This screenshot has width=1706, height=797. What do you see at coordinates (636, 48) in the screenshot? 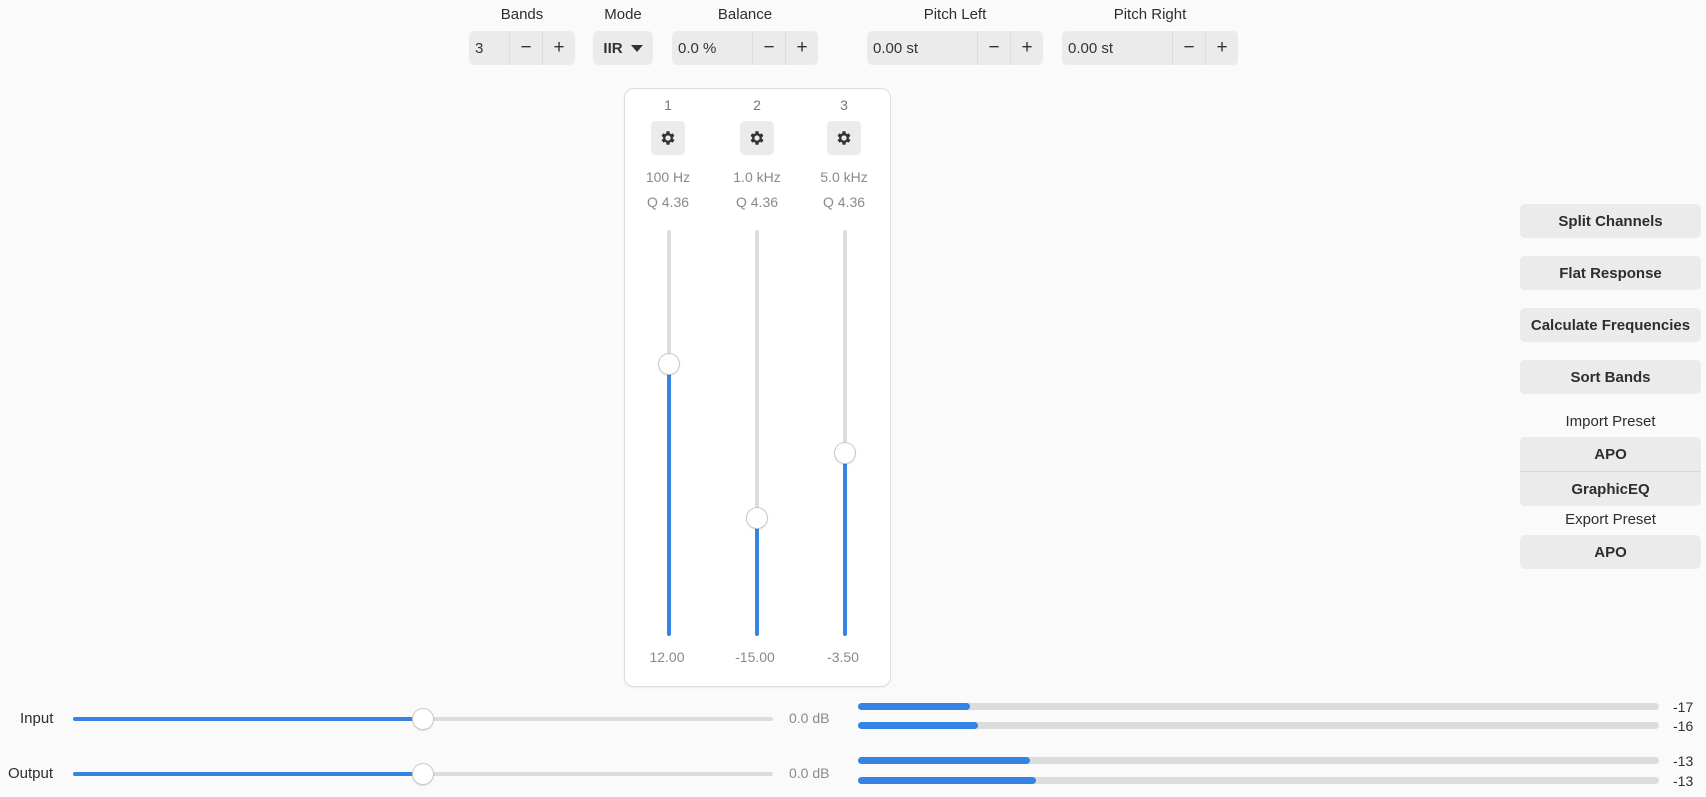
I see `dropdown-arrow-icon` at bounding box center [636, 48].